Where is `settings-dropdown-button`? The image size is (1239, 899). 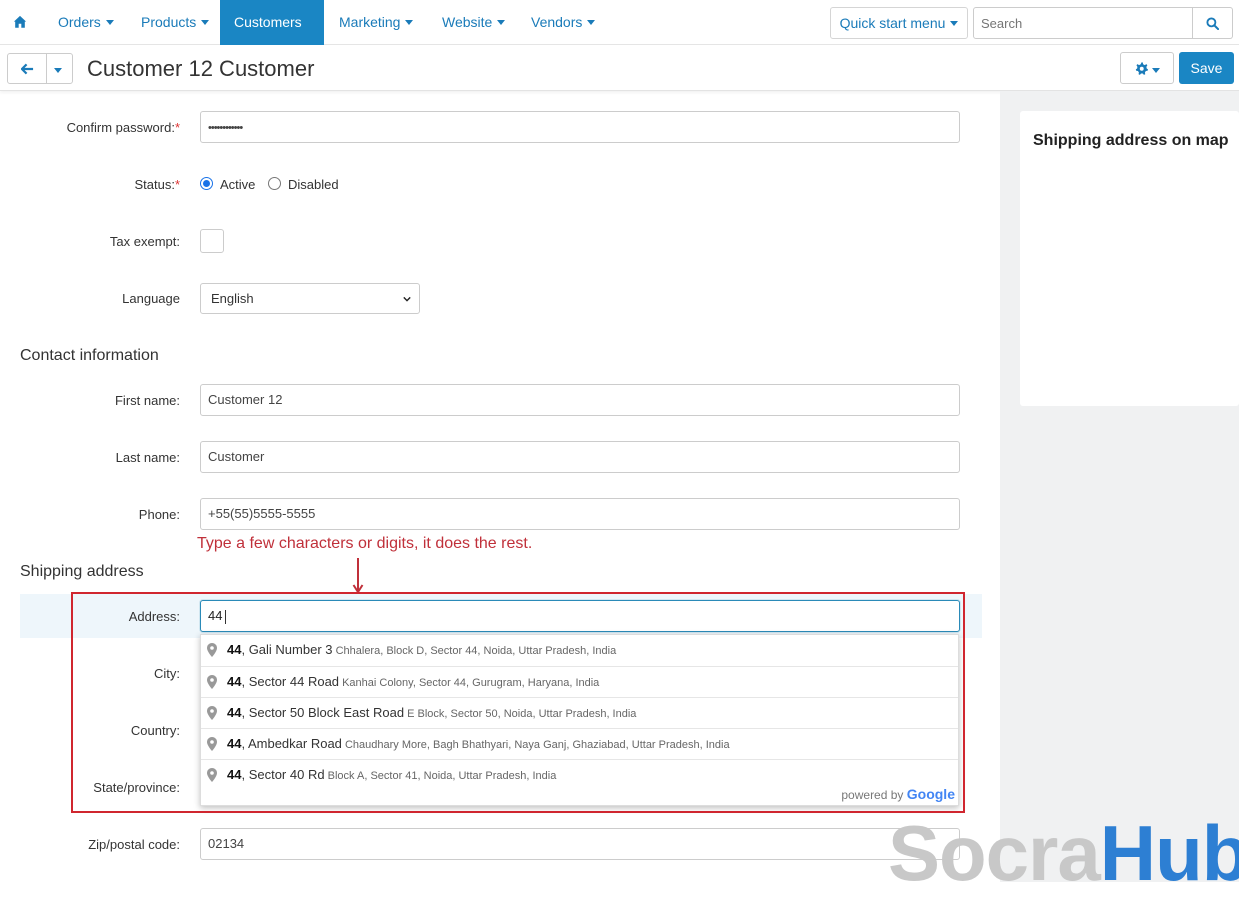
settings-dropdown-button is located at coordinates (1147, 68).